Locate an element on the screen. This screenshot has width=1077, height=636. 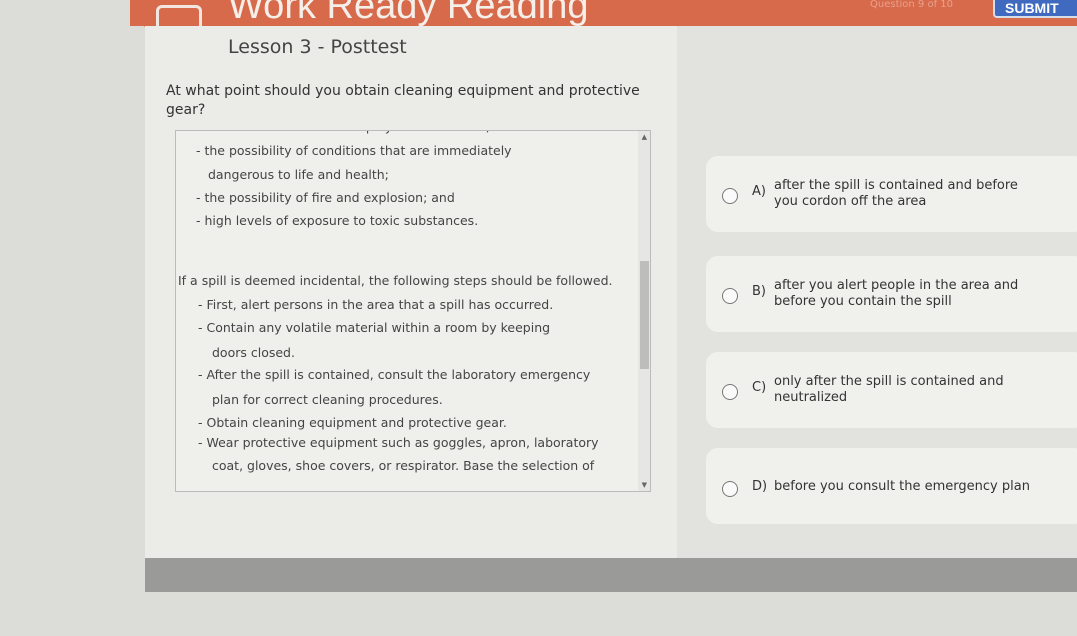
passage-line: dangerous to life and health; is located at coordinates (298, 174).